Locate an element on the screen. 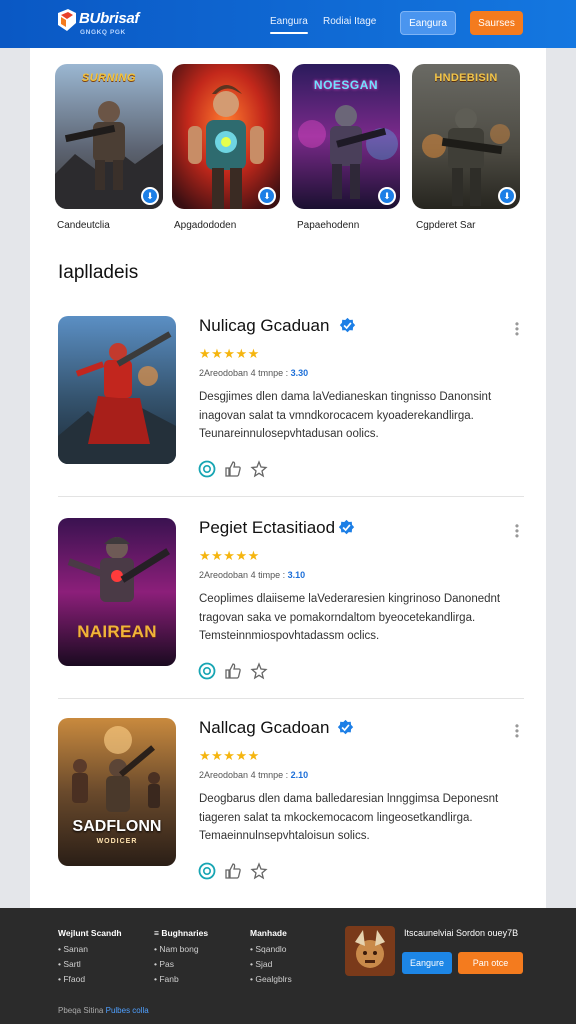 Image resolution: width=576 pixels, height=1024 pixels. footer-link: • Sqandlo is located at coordinates (271, 949).